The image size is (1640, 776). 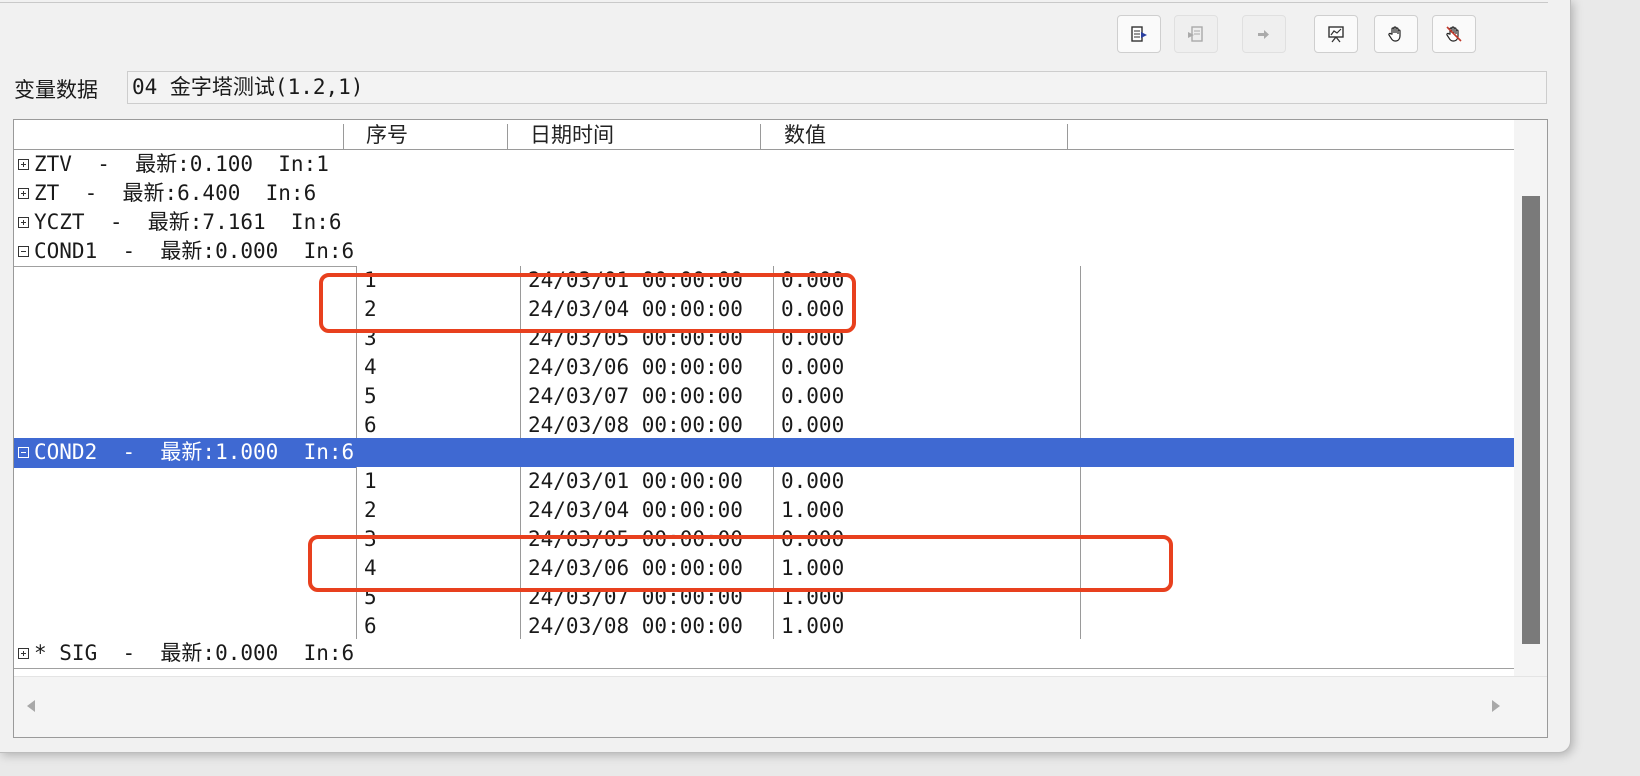 I want to click on import-button, so click(x=1196, y=34).